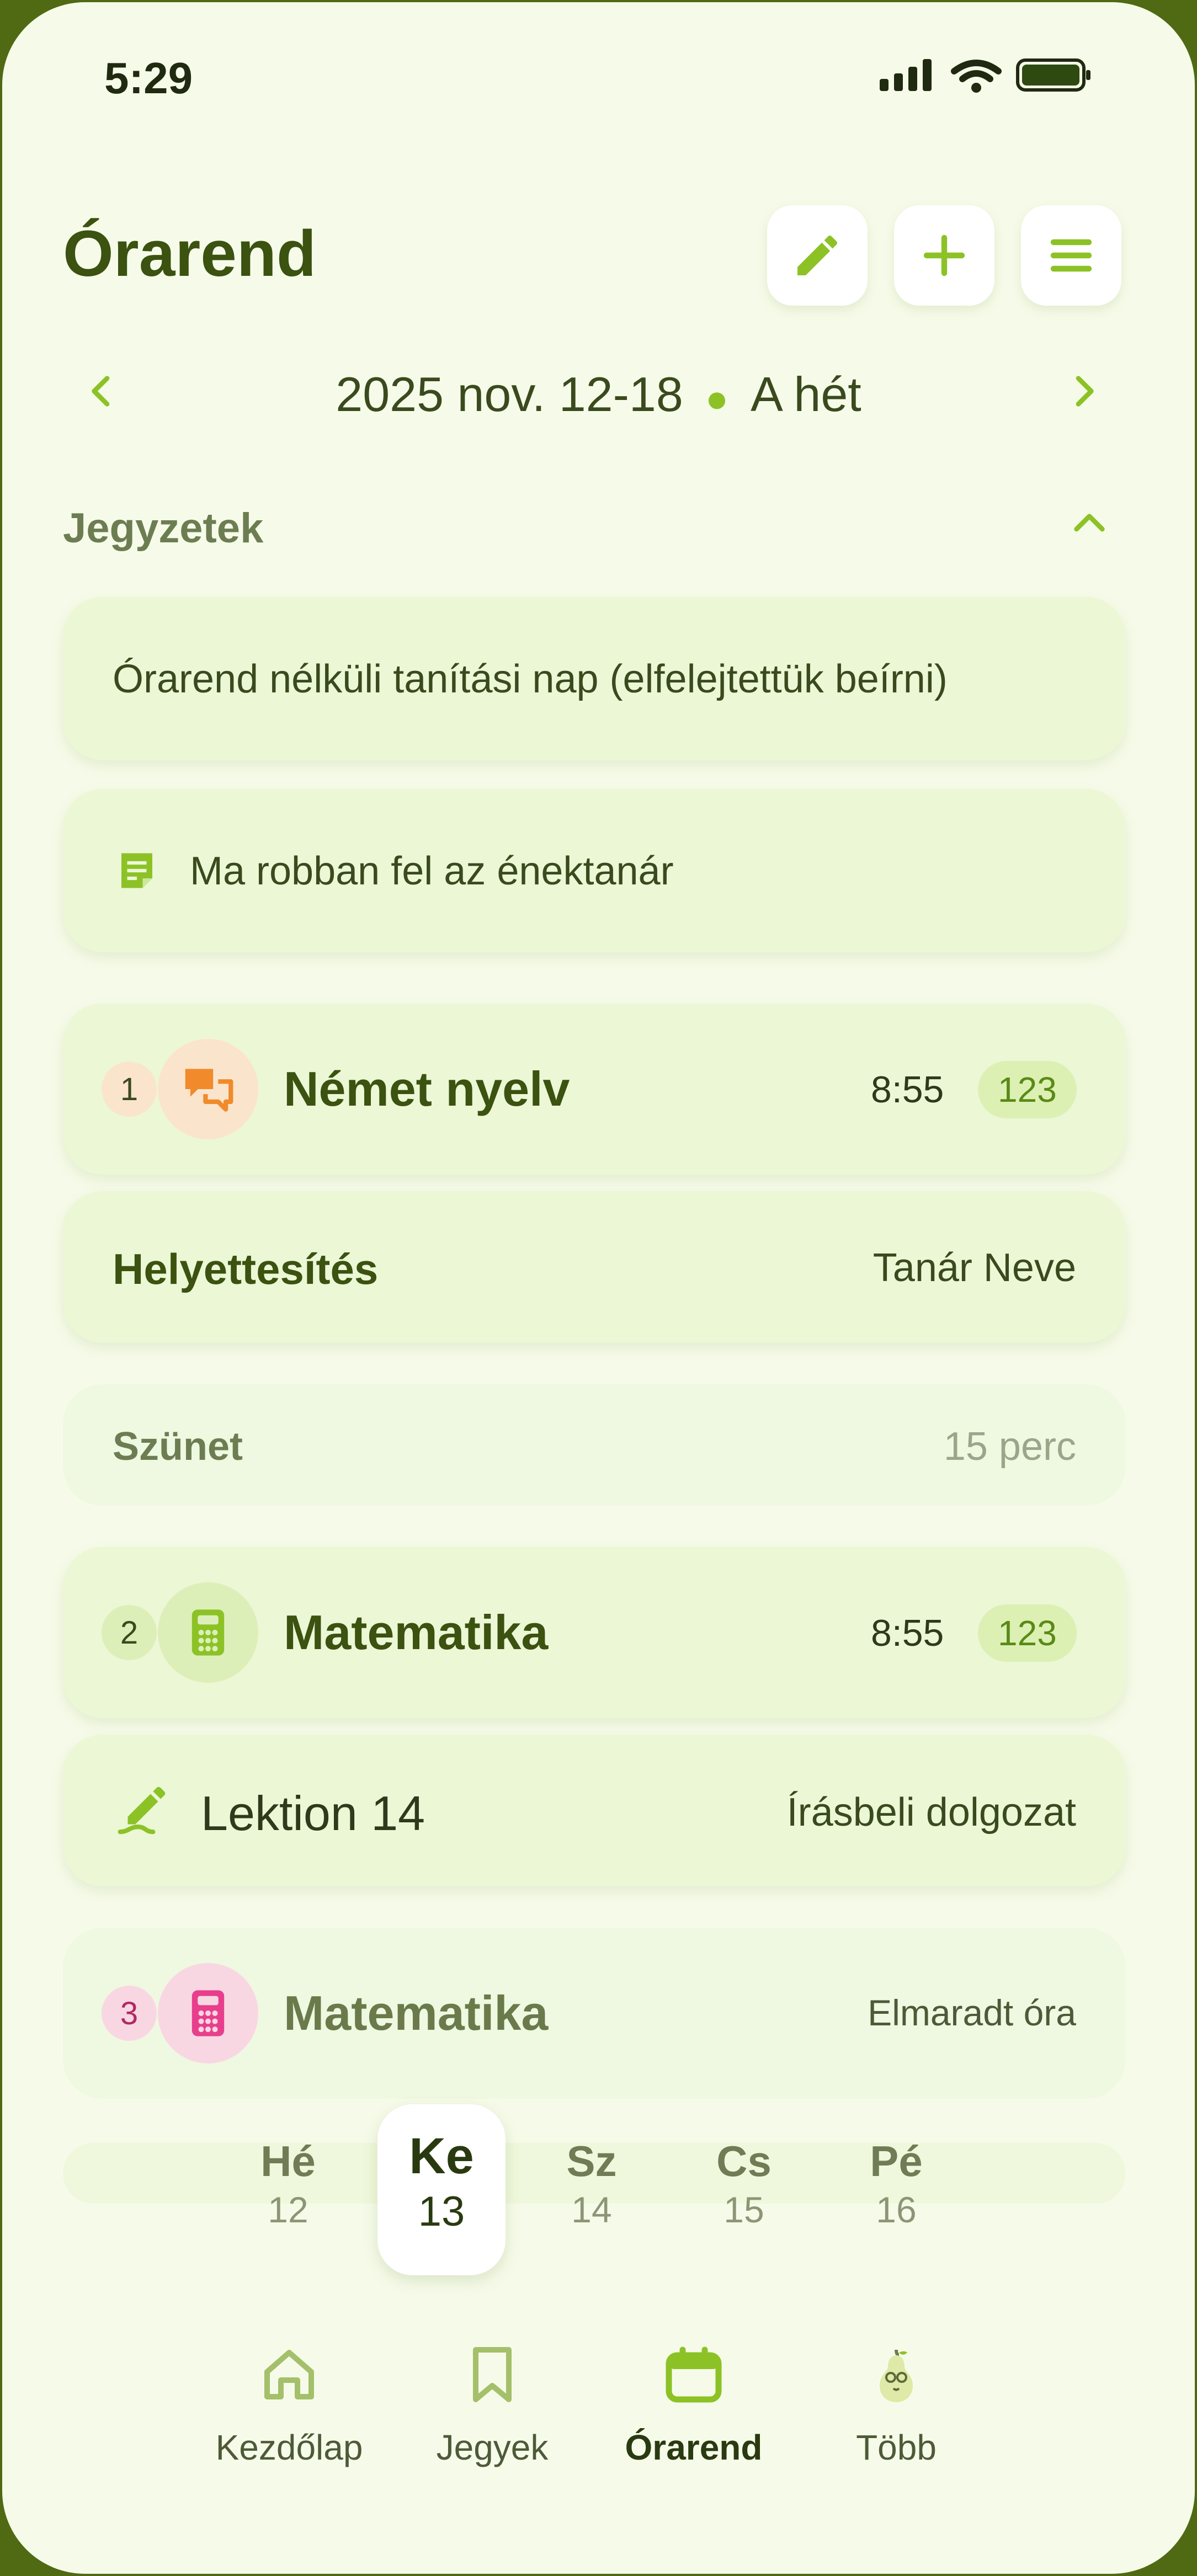 This screenshot has width=1197, height=2576. What do you see at coordinates (1085, 391) in the screenshot?
I see `chevron-right-icon` at bounding box center [1085, 391].